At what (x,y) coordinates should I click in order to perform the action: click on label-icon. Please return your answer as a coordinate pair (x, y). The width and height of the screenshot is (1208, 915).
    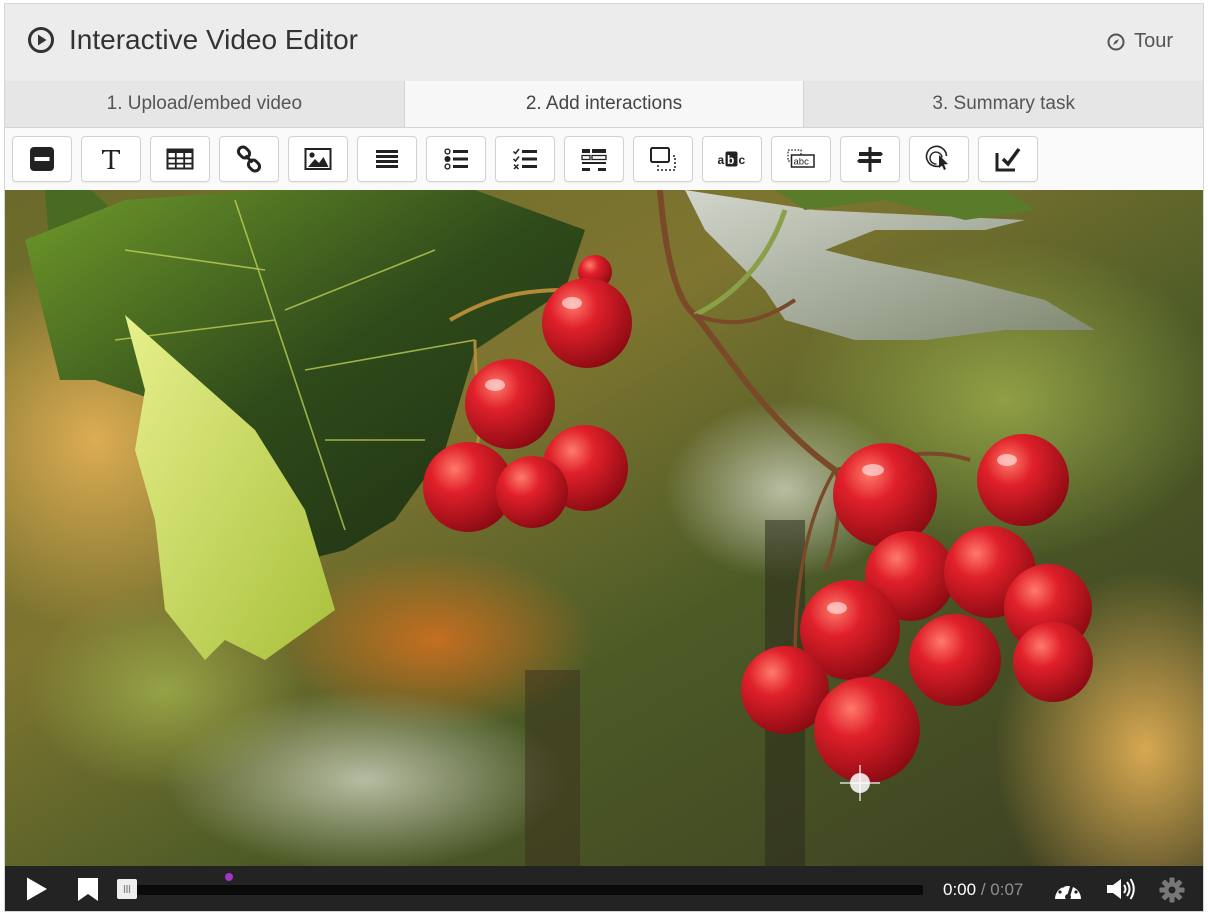
    Looking at the image, I should click on (42, 159).